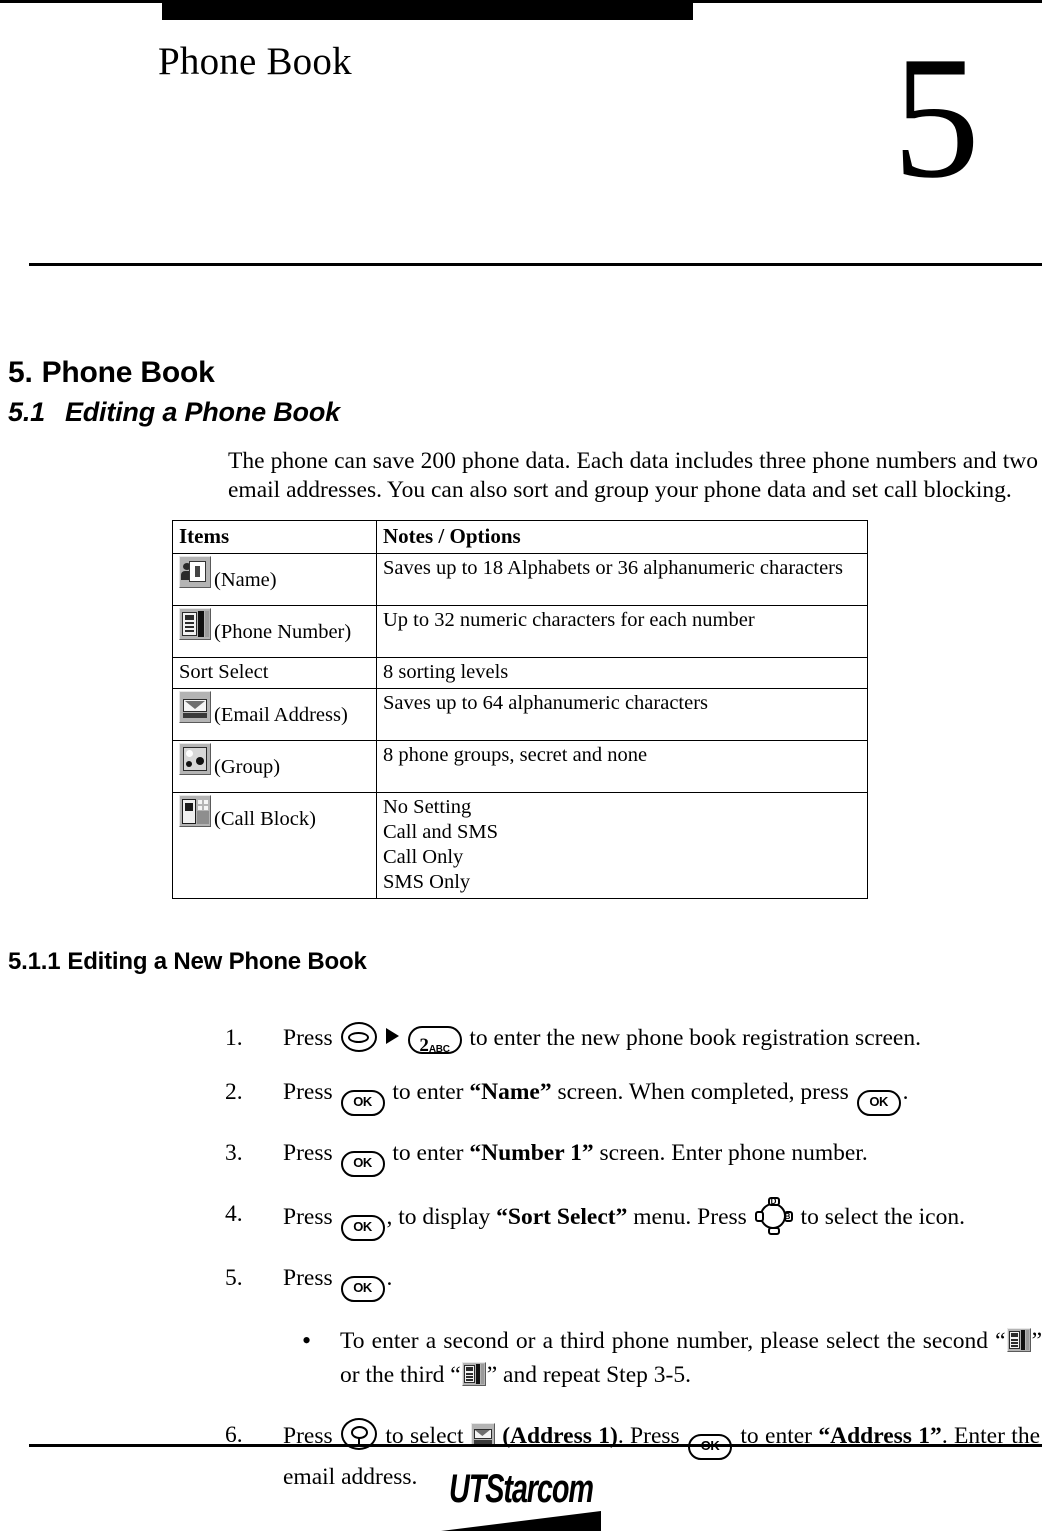  I want to click on item-label: (Name), so click(245, 580).